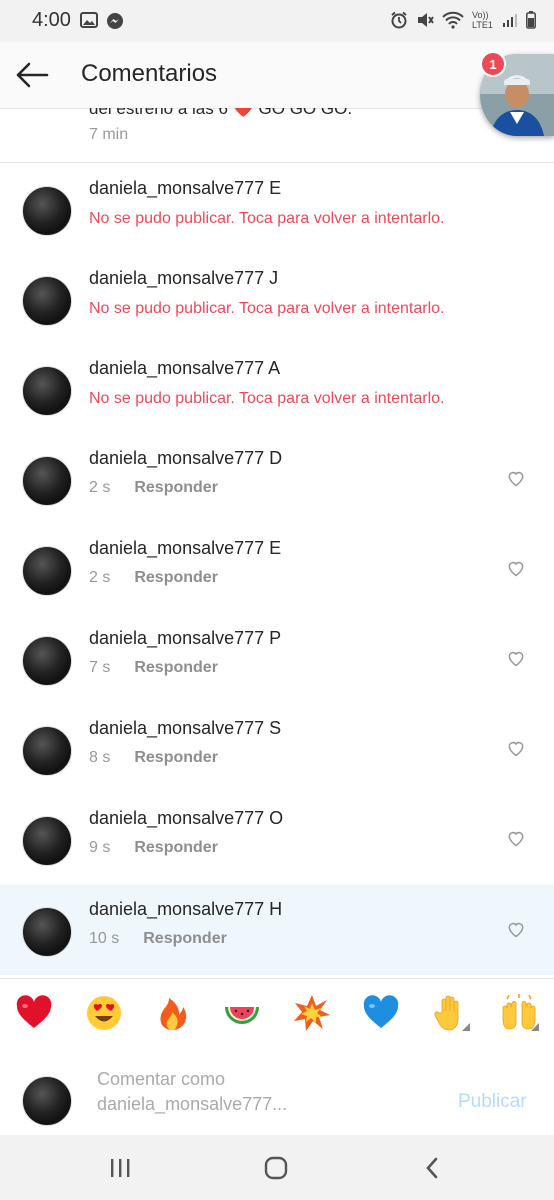  Describe the element at coordinates (109, 134) in the screenshot. I see `previous-comment-time: 7 min` at that location.